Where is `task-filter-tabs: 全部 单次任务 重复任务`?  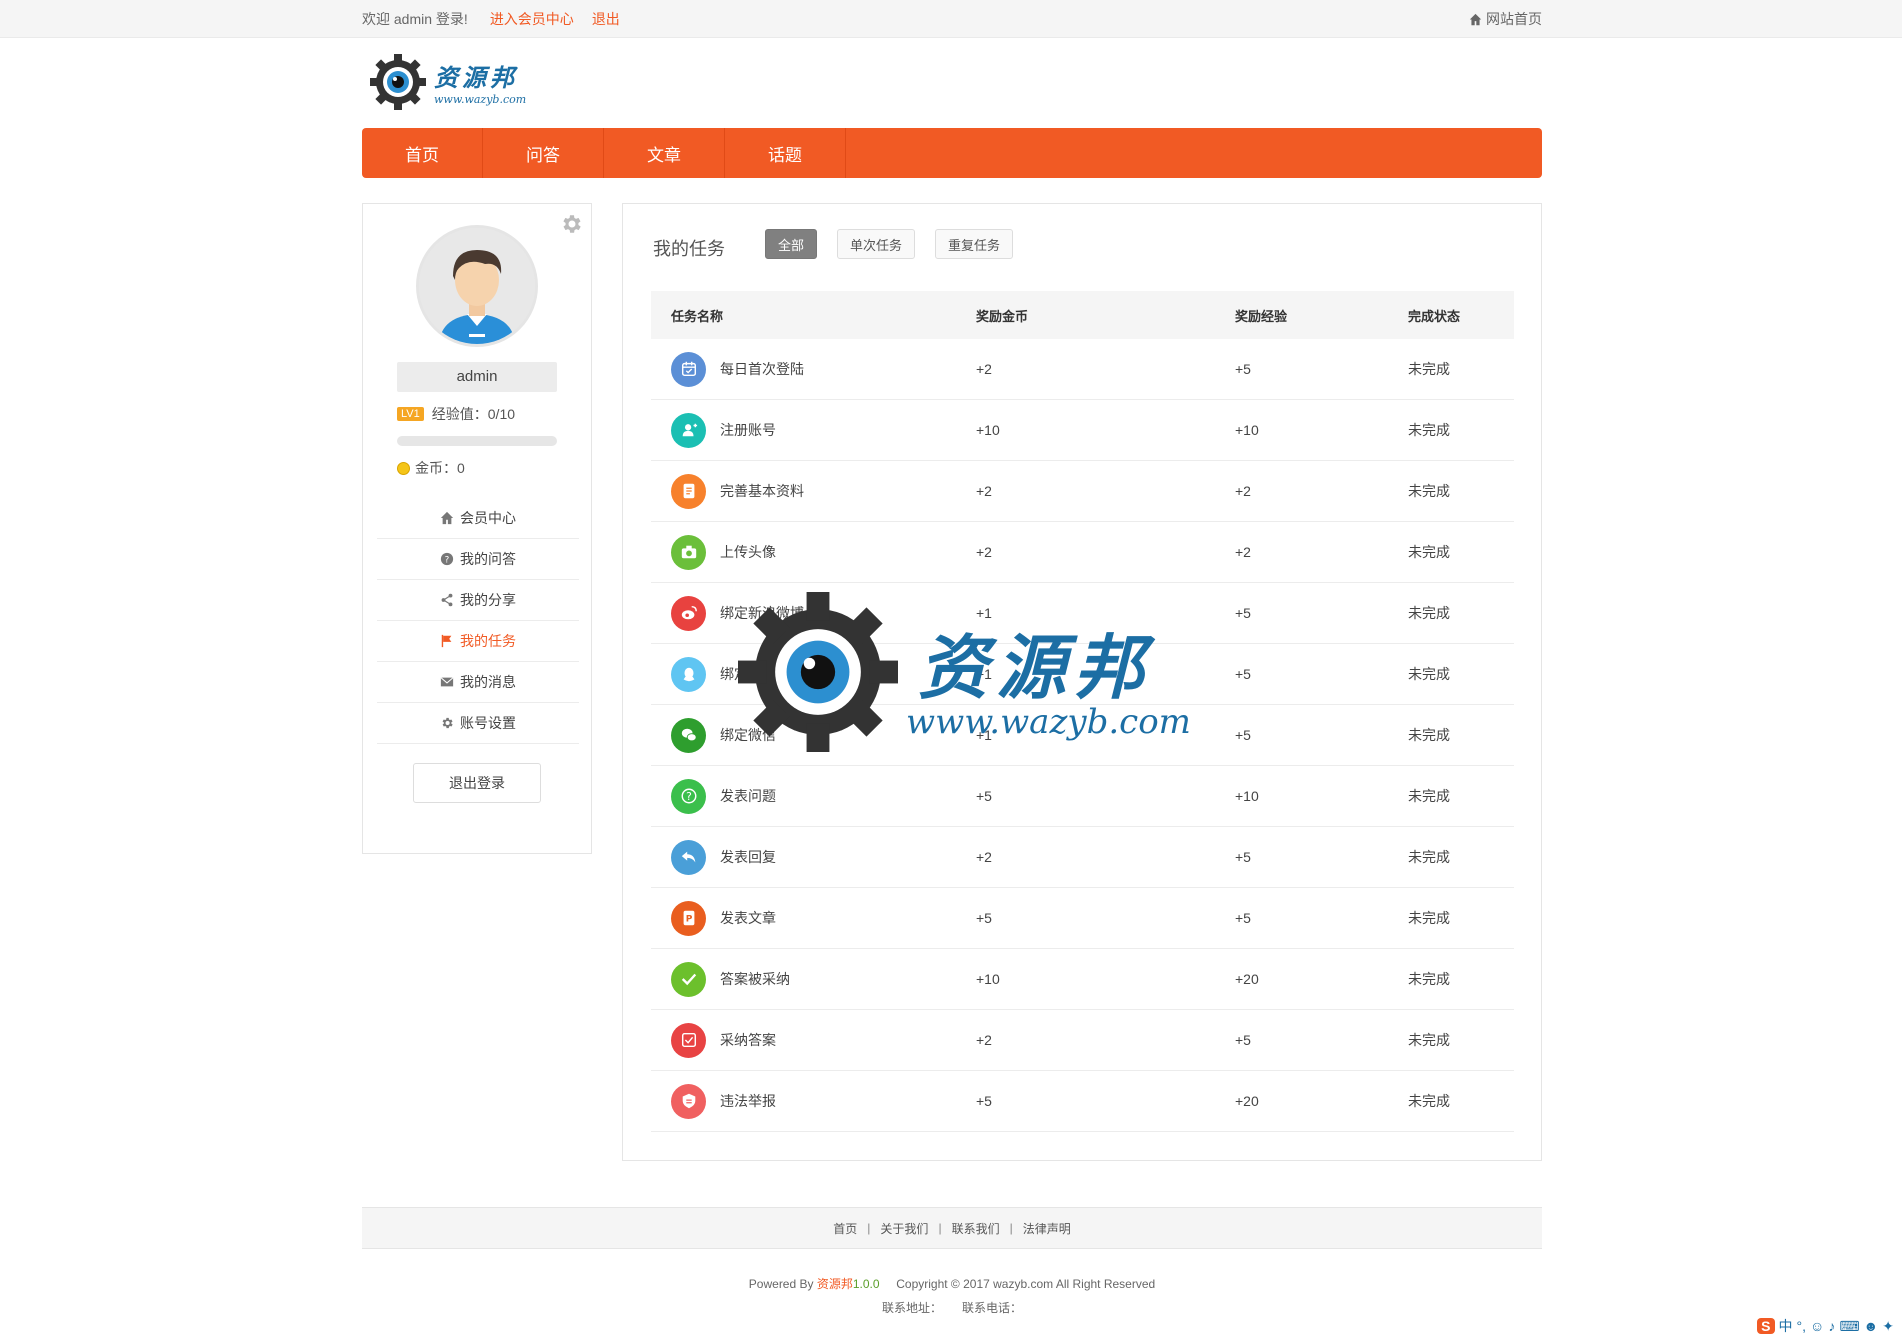
task-filter-tabs: 全部 单次任务 重复任务 is located at coordinates (889, 244).